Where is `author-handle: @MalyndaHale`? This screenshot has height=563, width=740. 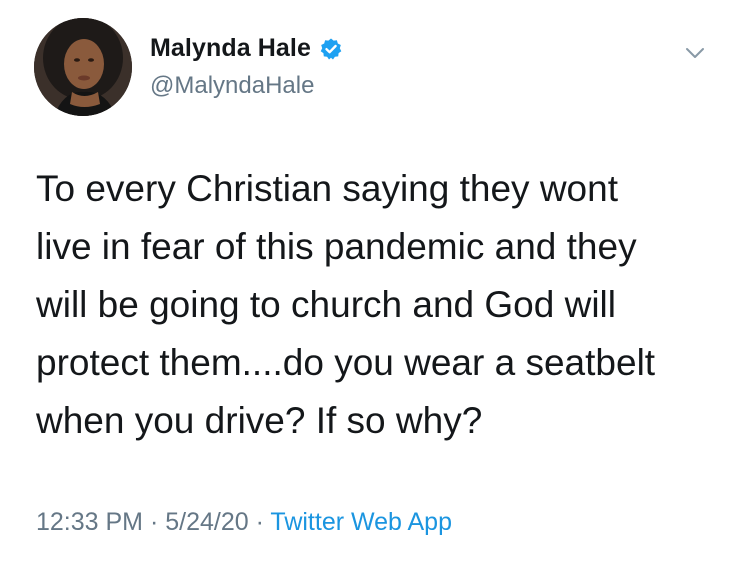
author-handle: @MalyndaHale is located at coordinates (232, 86).